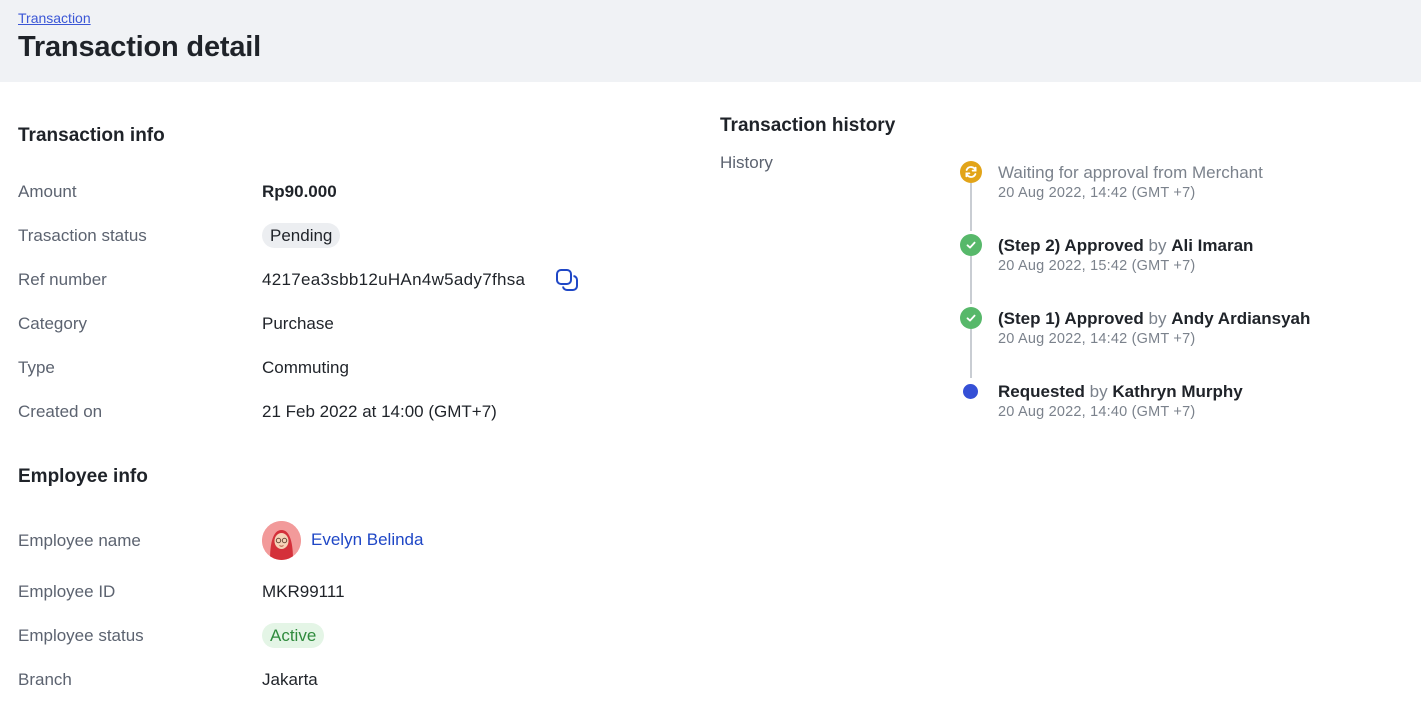 This screenshot has width=1421, height=714. I want to click on amount-value: Rp90.000, so click(299, 191).